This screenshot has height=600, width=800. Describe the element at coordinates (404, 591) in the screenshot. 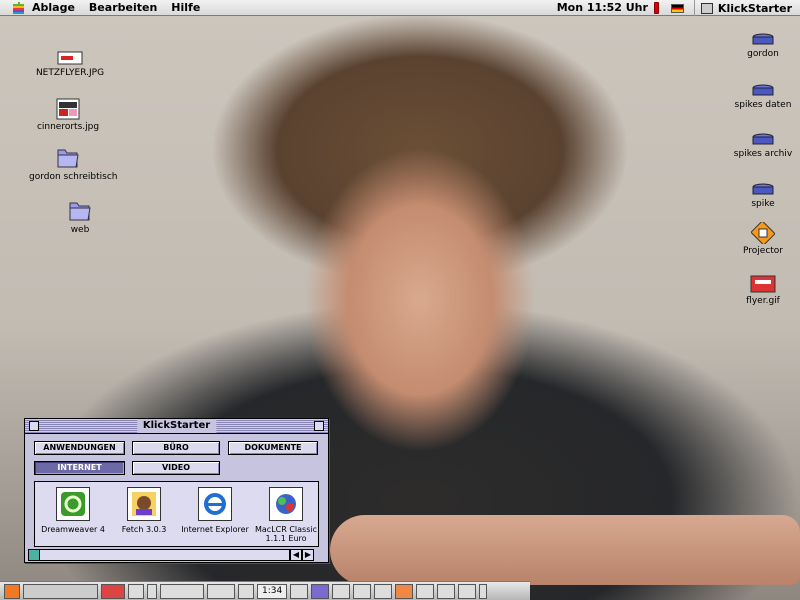

I see `color-depth-module-icon` at that location.